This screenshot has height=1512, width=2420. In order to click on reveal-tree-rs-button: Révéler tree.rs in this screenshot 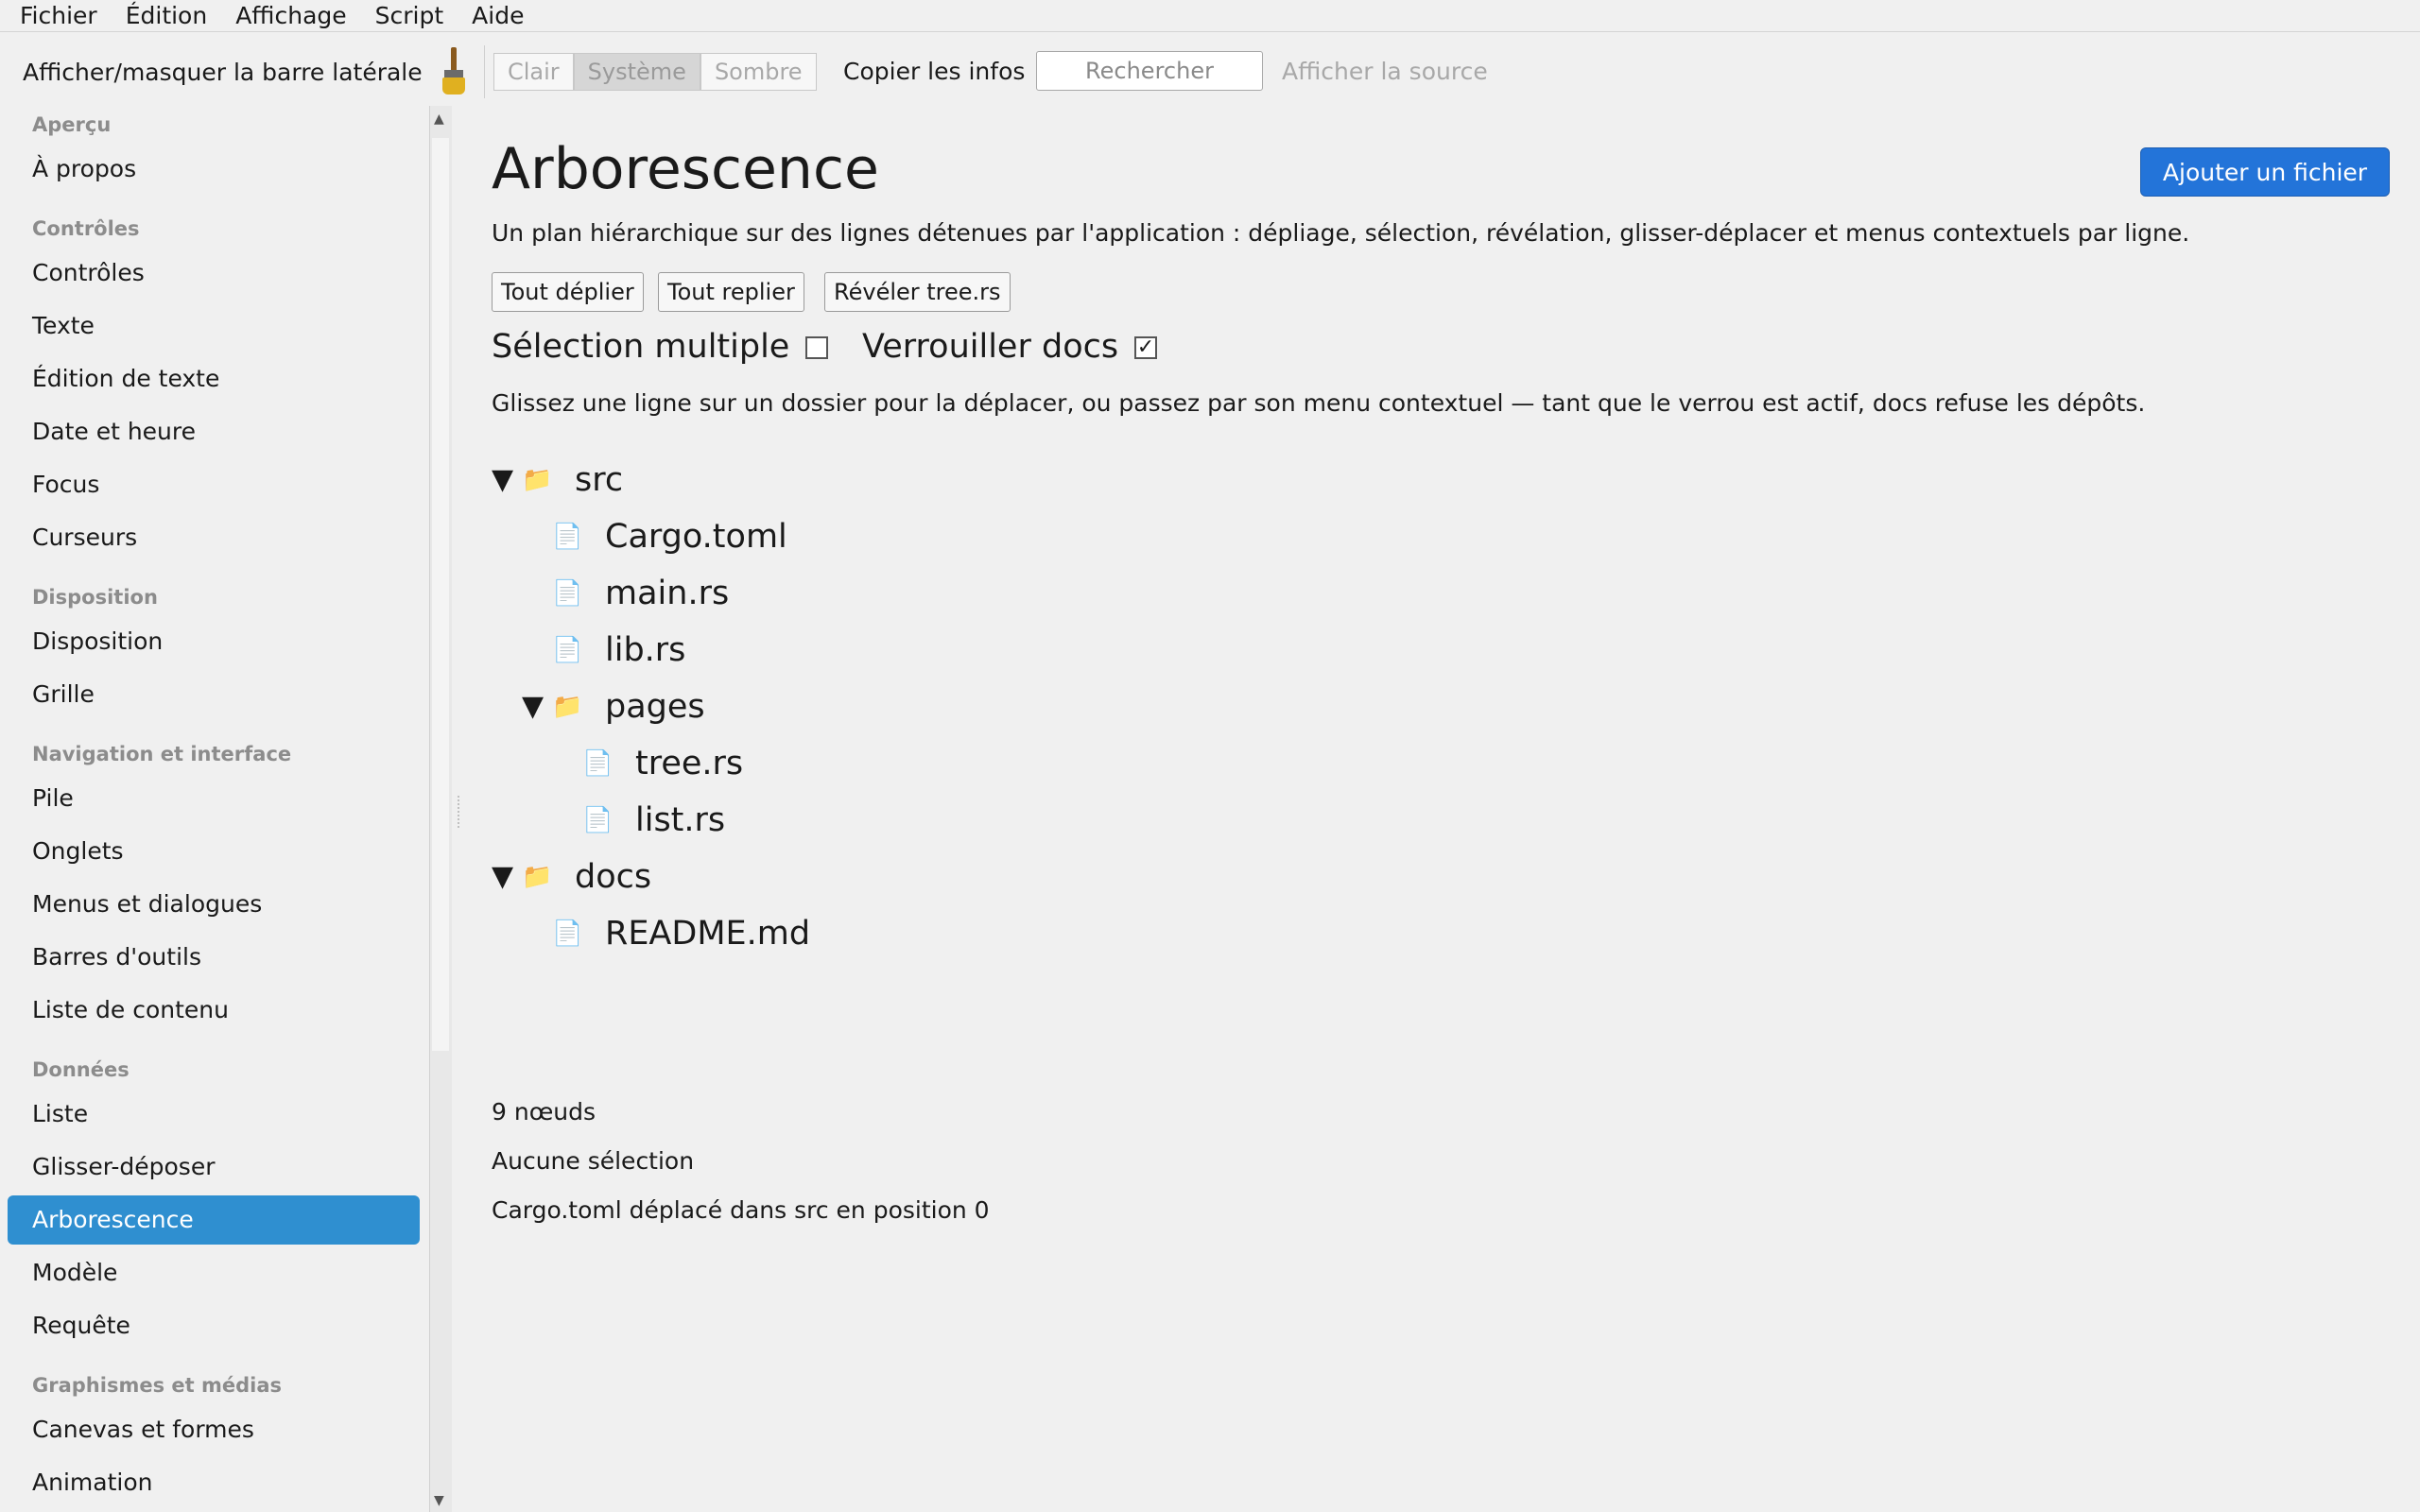, I will do `click(917, 292)`.